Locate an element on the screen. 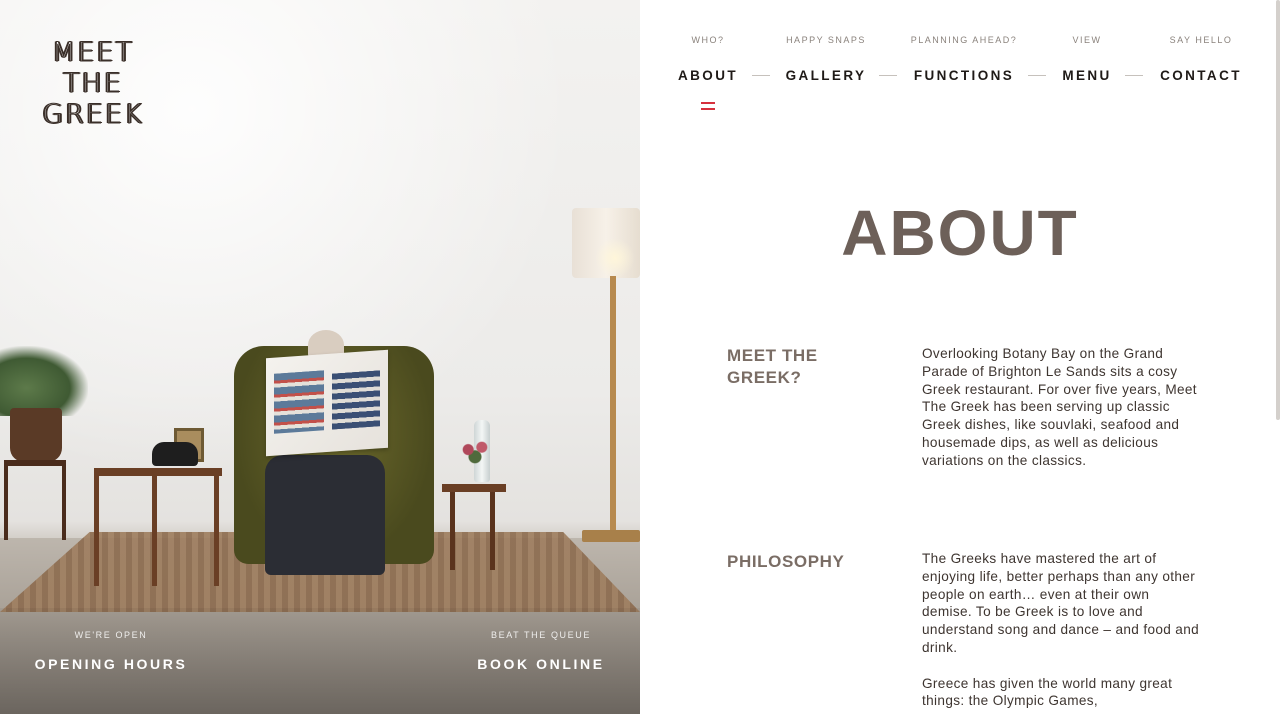 This screenshot has width=1280, height=714. nesting-tables is located at coordinates (158, 527).